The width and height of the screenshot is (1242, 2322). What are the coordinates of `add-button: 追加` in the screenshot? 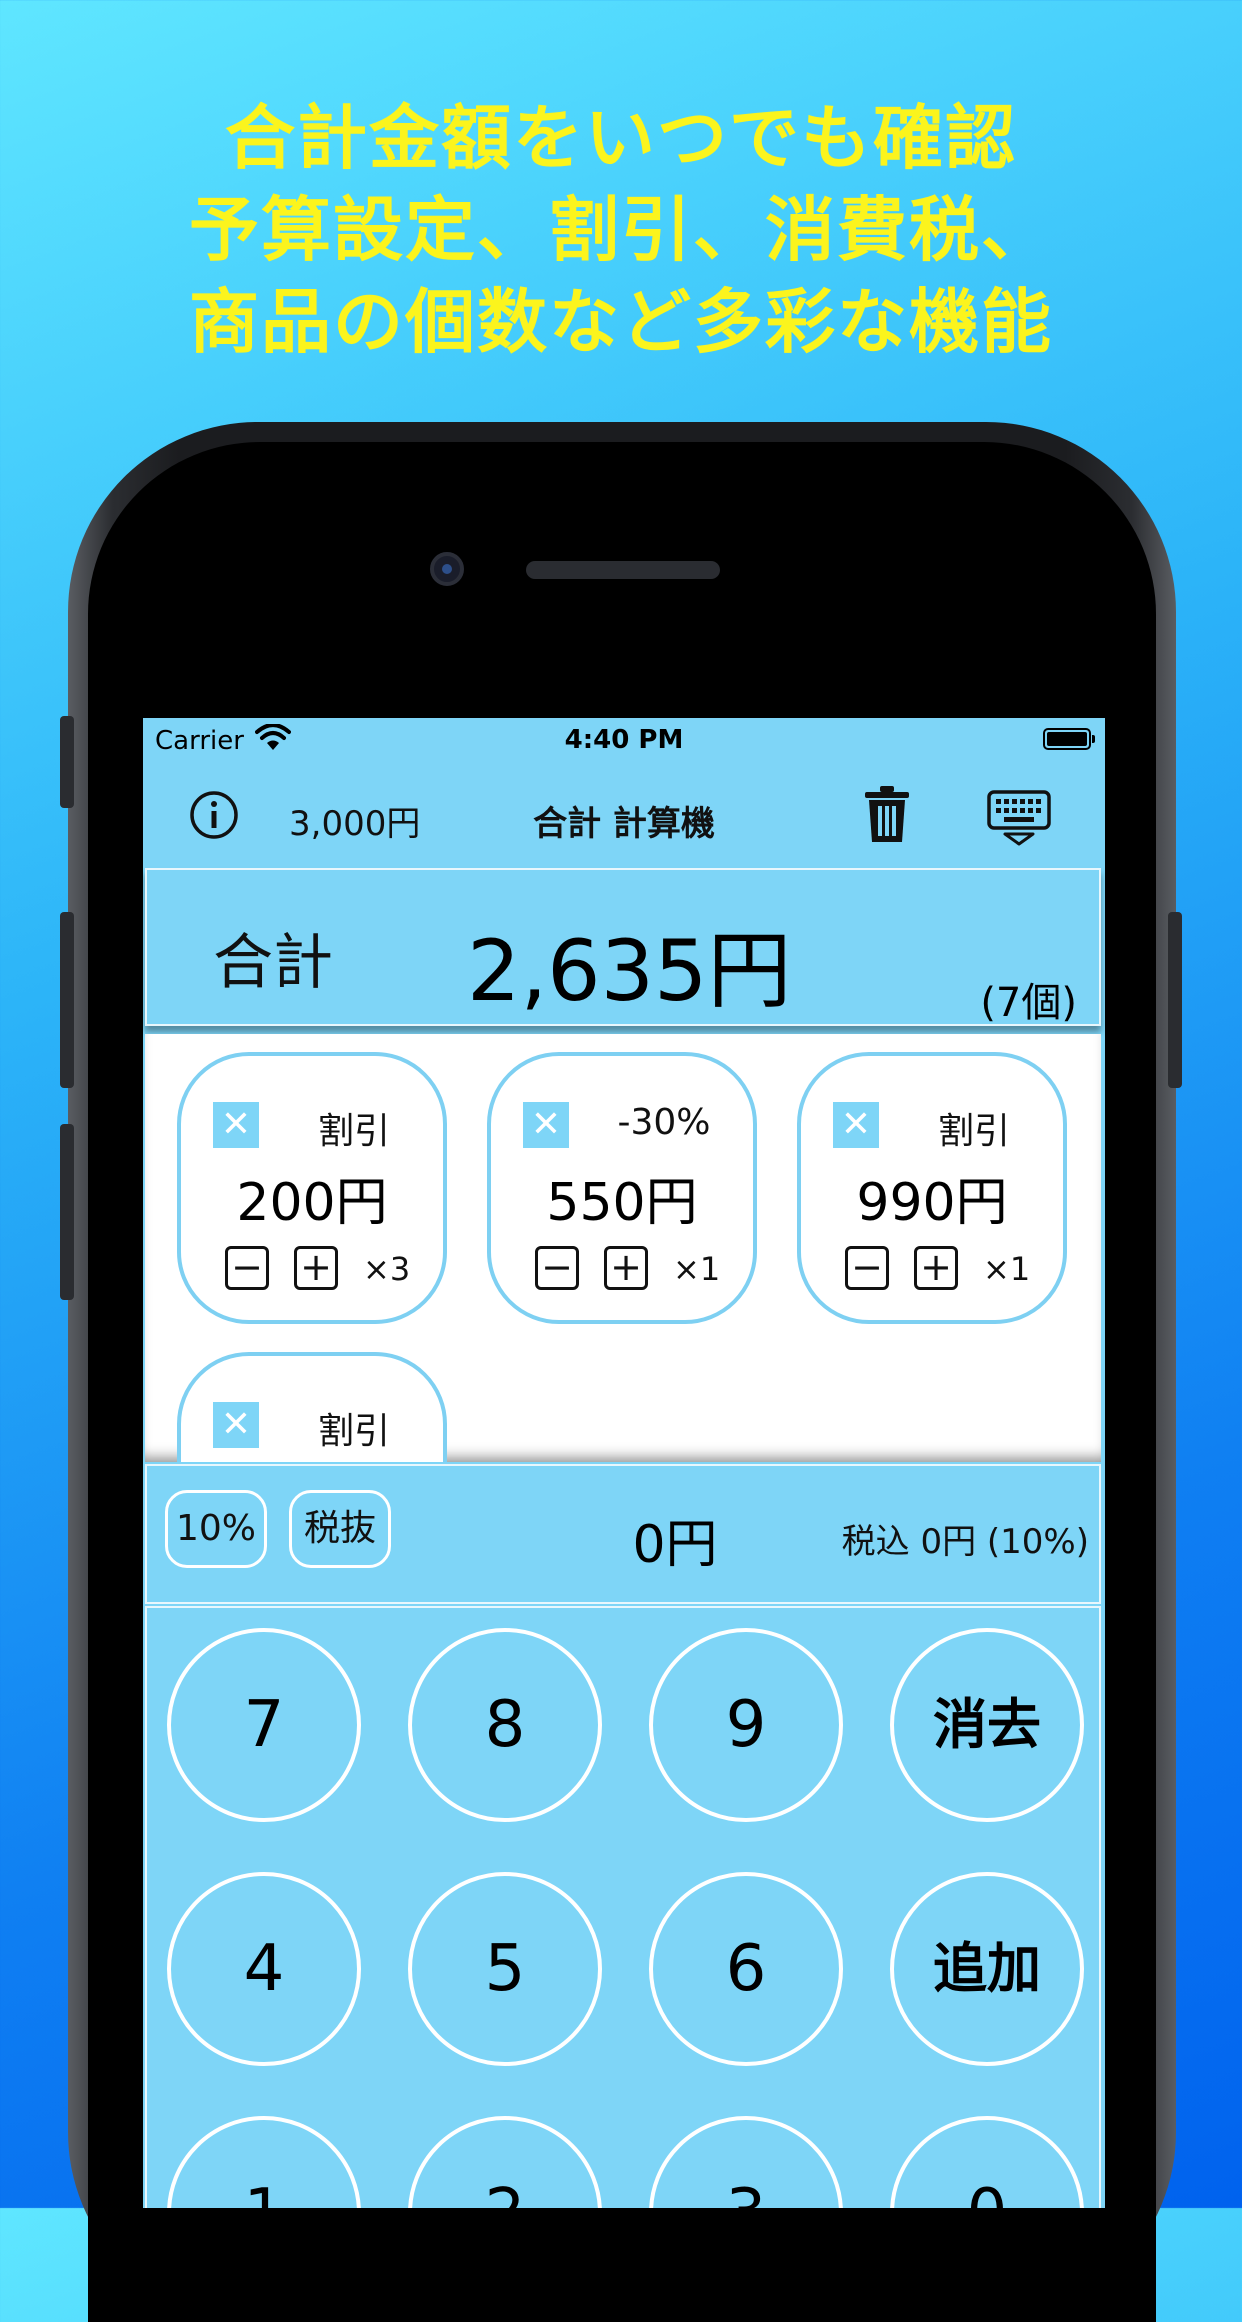 It's located at (987, 1969).